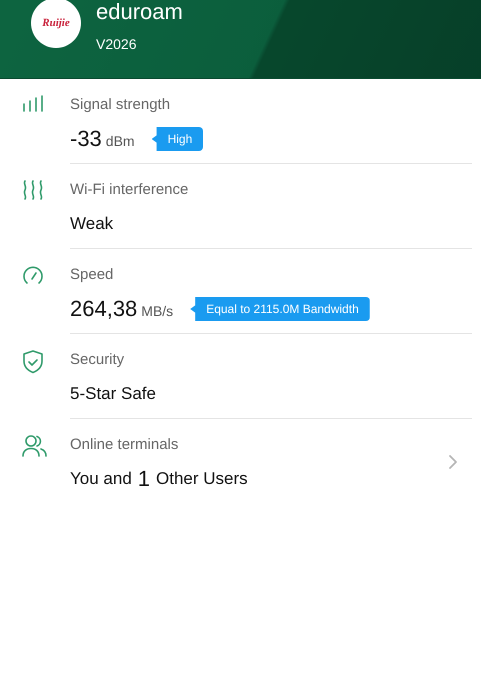  I want to click on info-tag: High, so click(178, 139).